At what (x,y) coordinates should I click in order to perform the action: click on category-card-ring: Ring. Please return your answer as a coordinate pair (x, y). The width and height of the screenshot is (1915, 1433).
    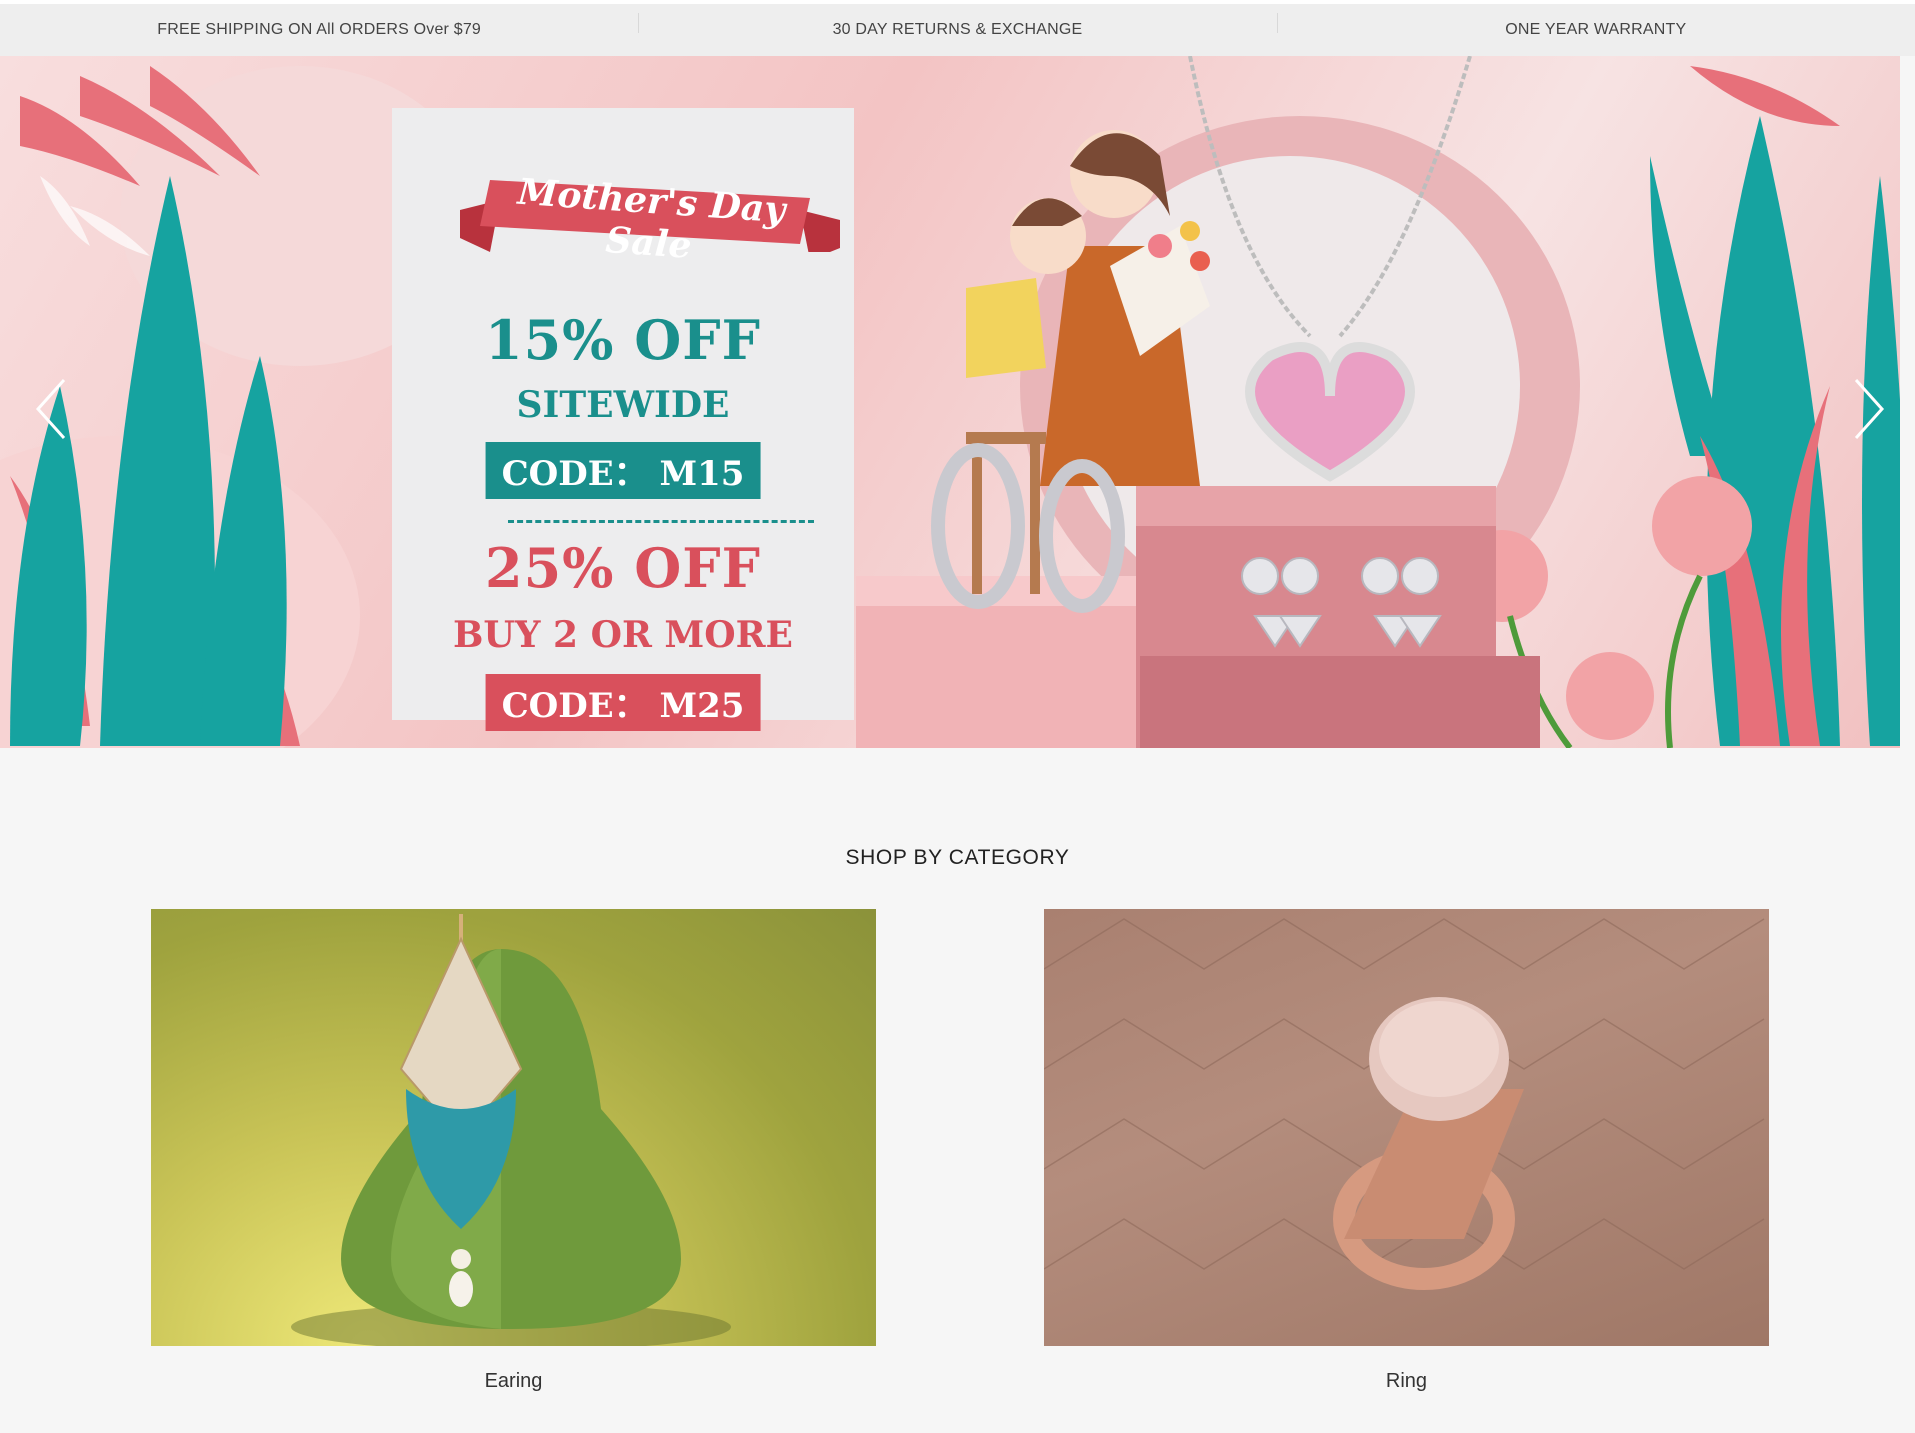
    Looking at the image, I should click on (1406, 1151).